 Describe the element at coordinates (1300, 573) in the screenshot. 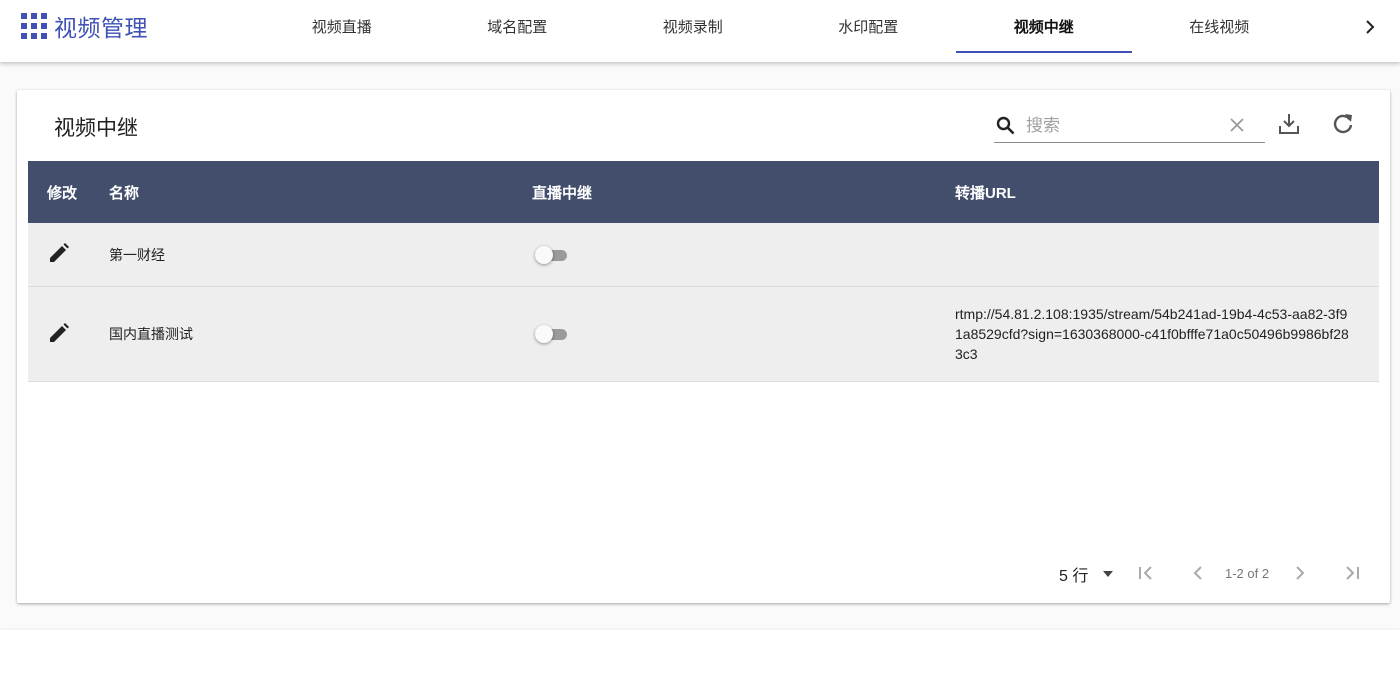

I see `next-page-icon` at that location.